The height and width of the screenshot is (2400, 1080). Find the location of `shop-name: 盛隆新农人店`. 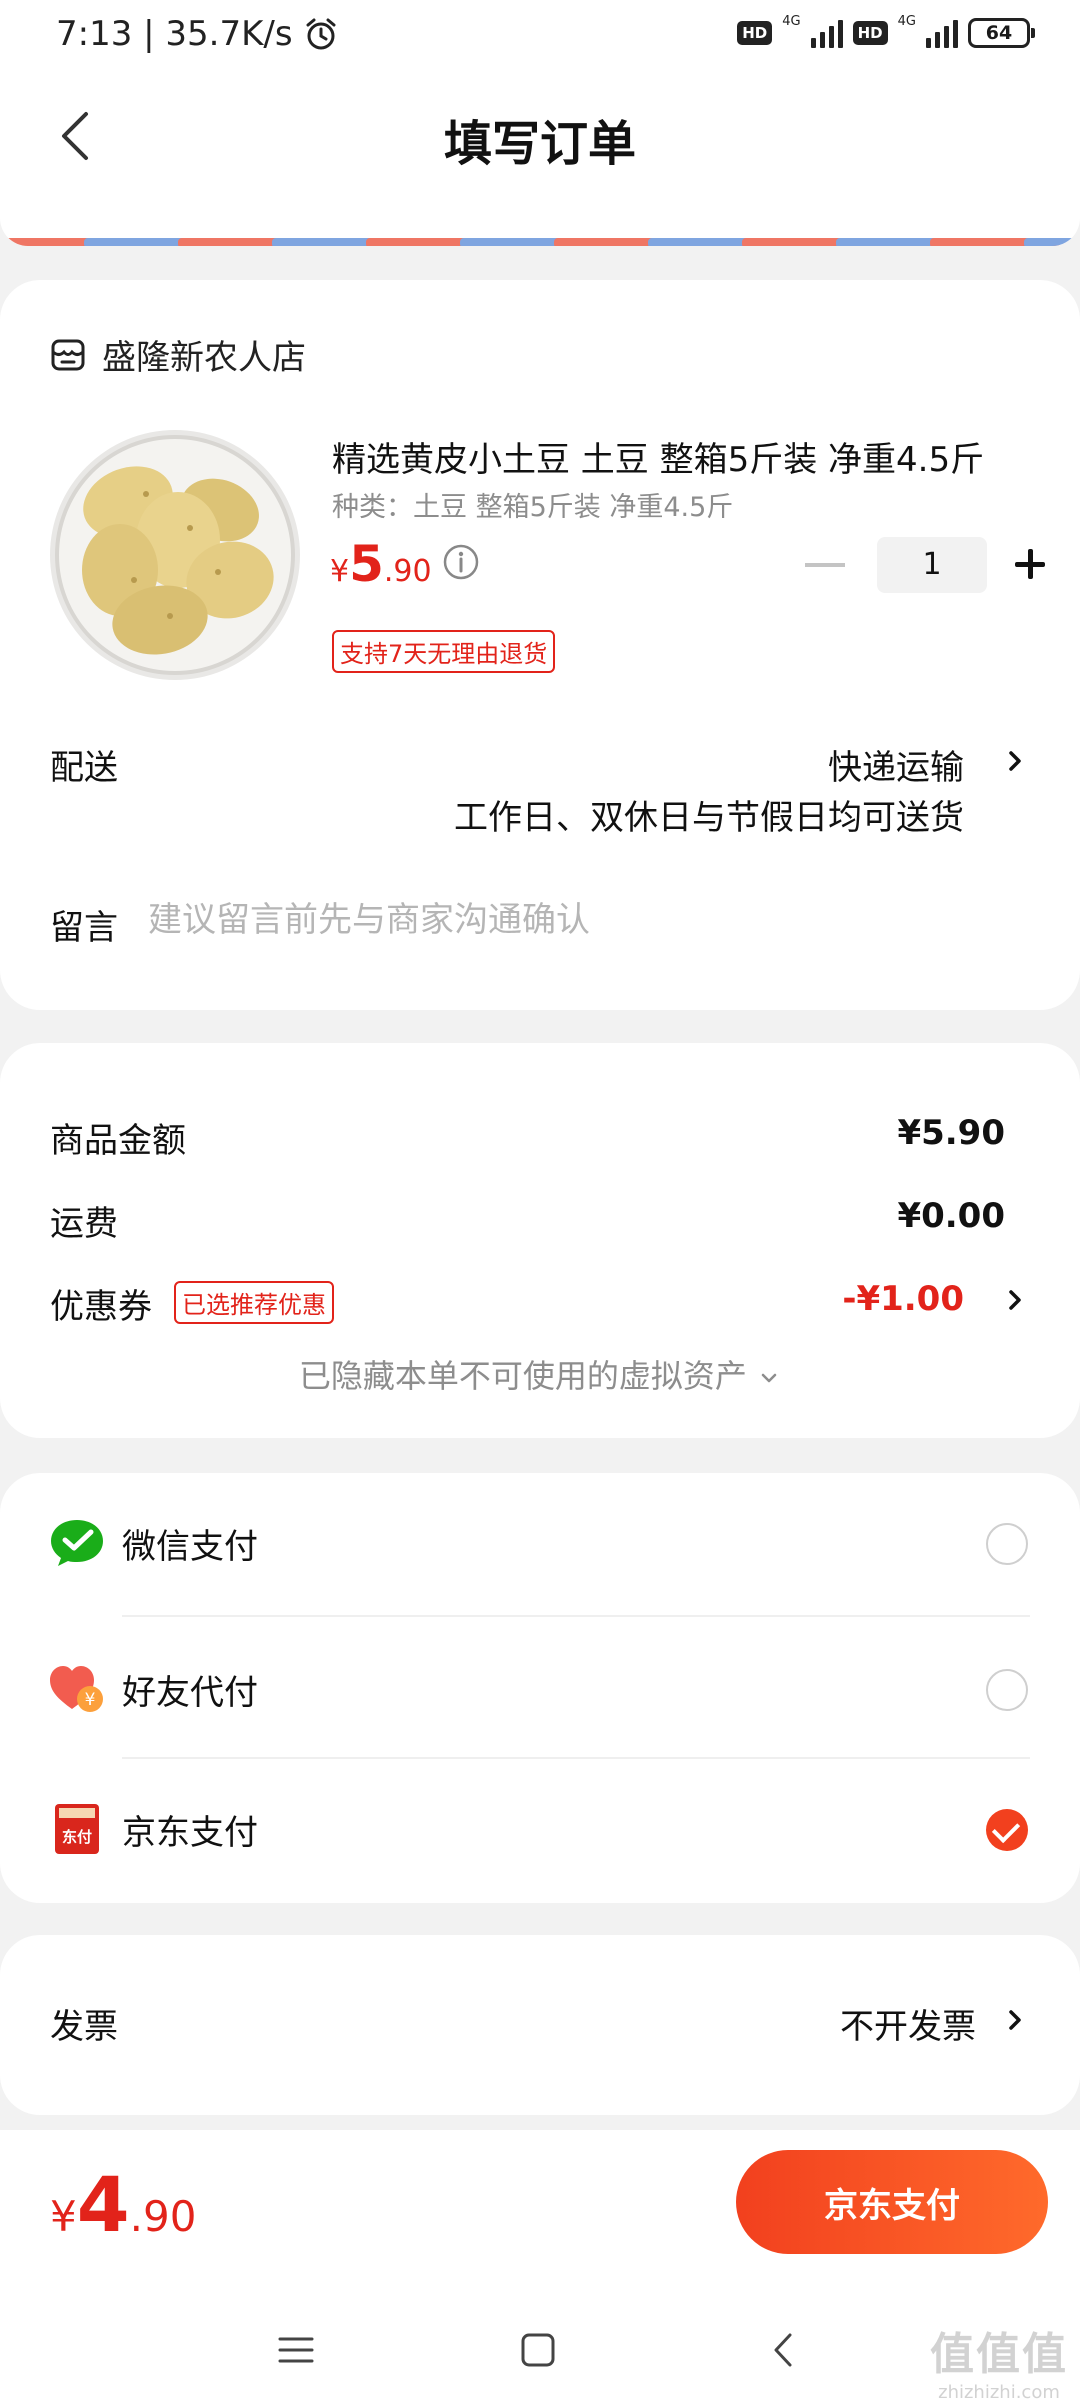

shop-name: 盛隆新农人店 is located at coordinates (204, 358).